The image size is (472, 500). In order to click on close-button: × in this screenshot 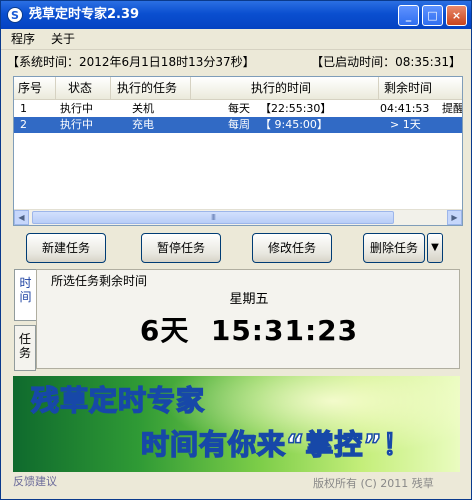, I will do `click(456, 15)`.